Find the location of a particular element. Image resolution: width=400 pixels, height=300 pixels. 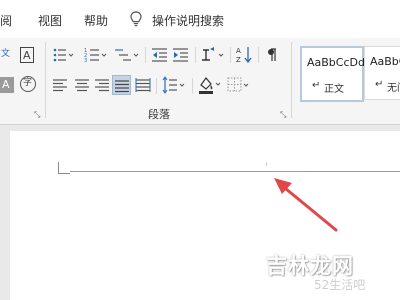

svg-text: 3 is located at coordinates (85, 60).